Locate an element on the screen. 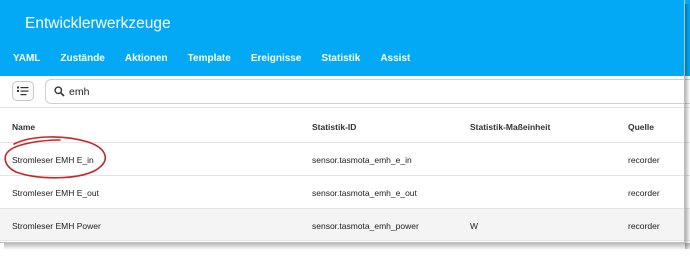  filter-button is located at coordinates (23, 91).